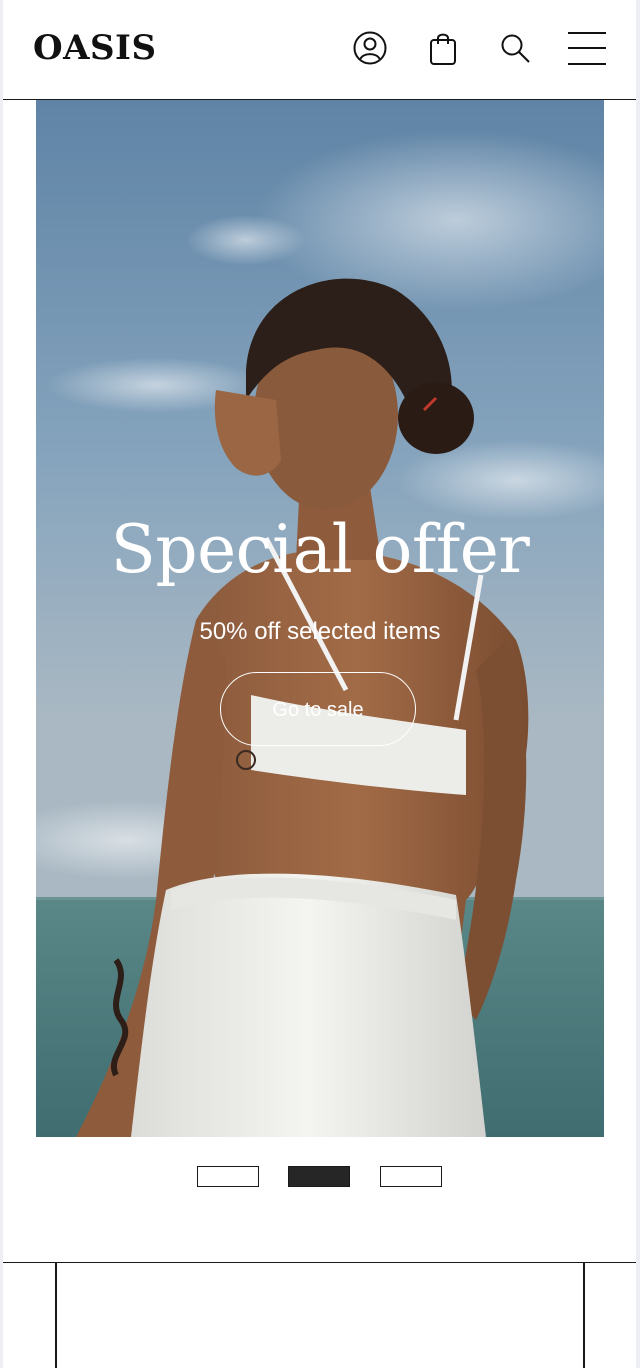 The width and height of the screenshot is (640, 1368). I want to click on divider-right, so click(584, 1315).